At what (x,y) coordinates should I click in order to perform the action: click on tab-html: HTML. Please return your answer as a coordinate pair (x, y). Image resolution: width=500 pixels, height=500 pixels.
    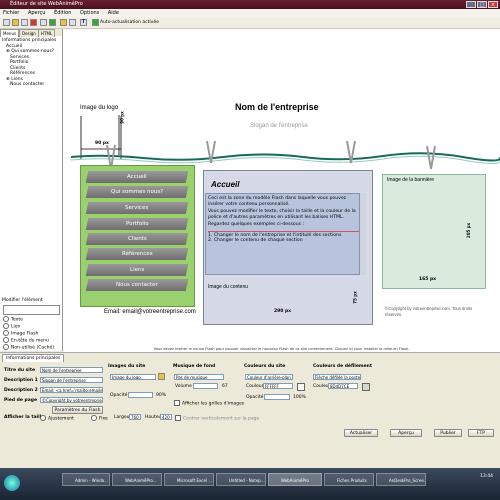
    Looking at the image, I should click on (47, 33).